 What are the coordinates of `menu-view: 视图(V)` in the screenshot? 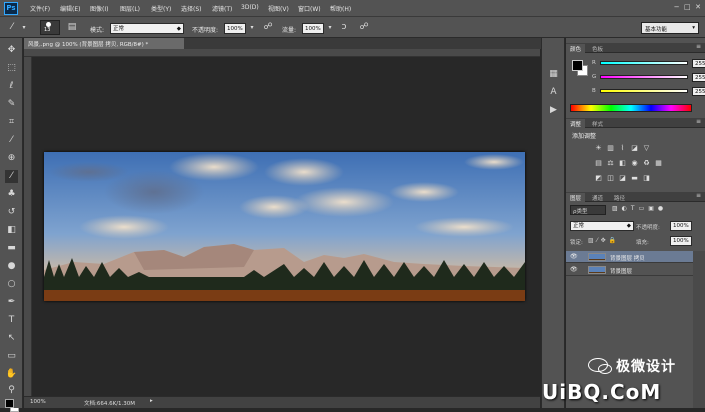 It's located at (278, 8).